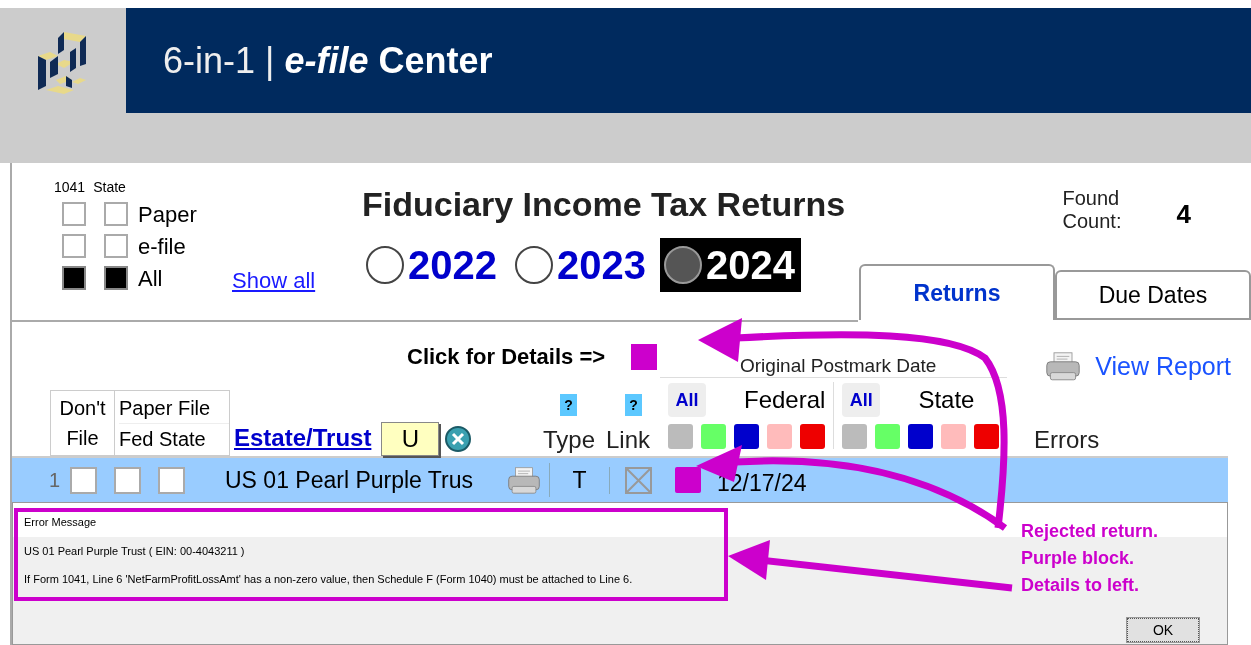 This screenshot has height=645, width=1251. What do you see at coordinates (274, 280) in the screenshot?
I see `show-all-link: Show all` at bounding box center [274, 280].